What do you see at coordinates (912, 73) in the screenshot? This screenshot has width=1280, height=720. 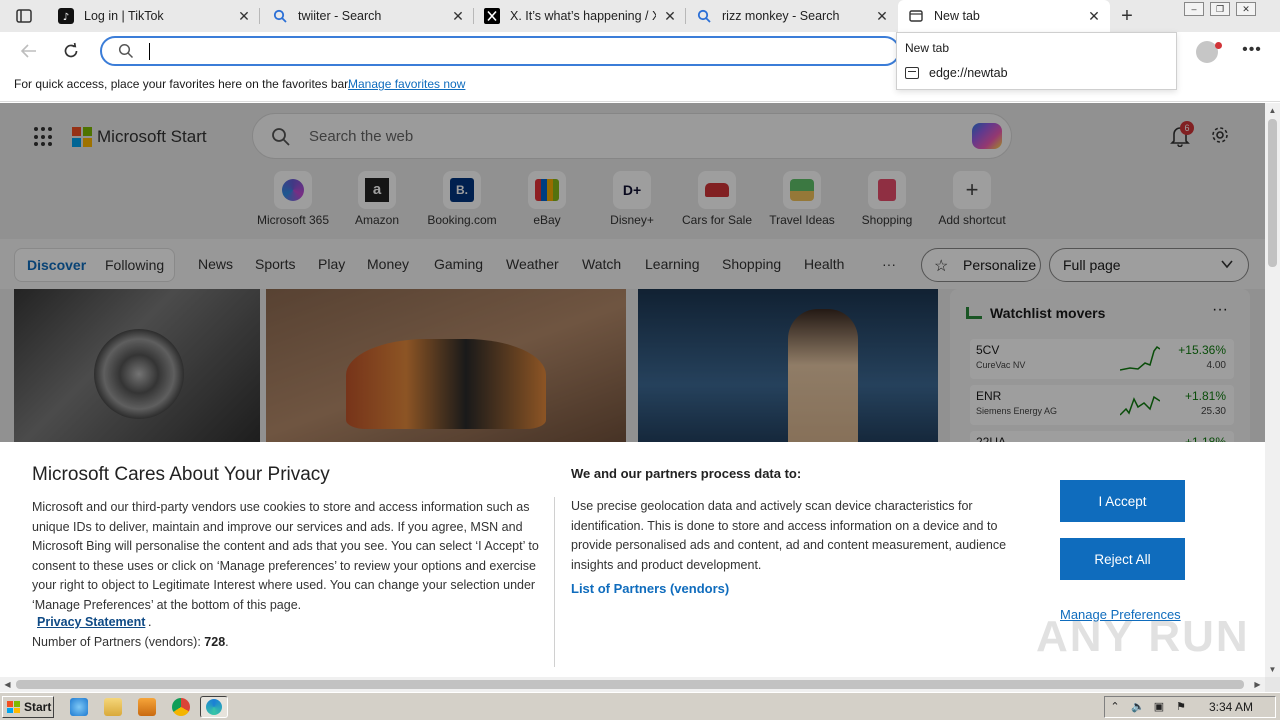 I see `page-icon` at bounding box center [912, 73].